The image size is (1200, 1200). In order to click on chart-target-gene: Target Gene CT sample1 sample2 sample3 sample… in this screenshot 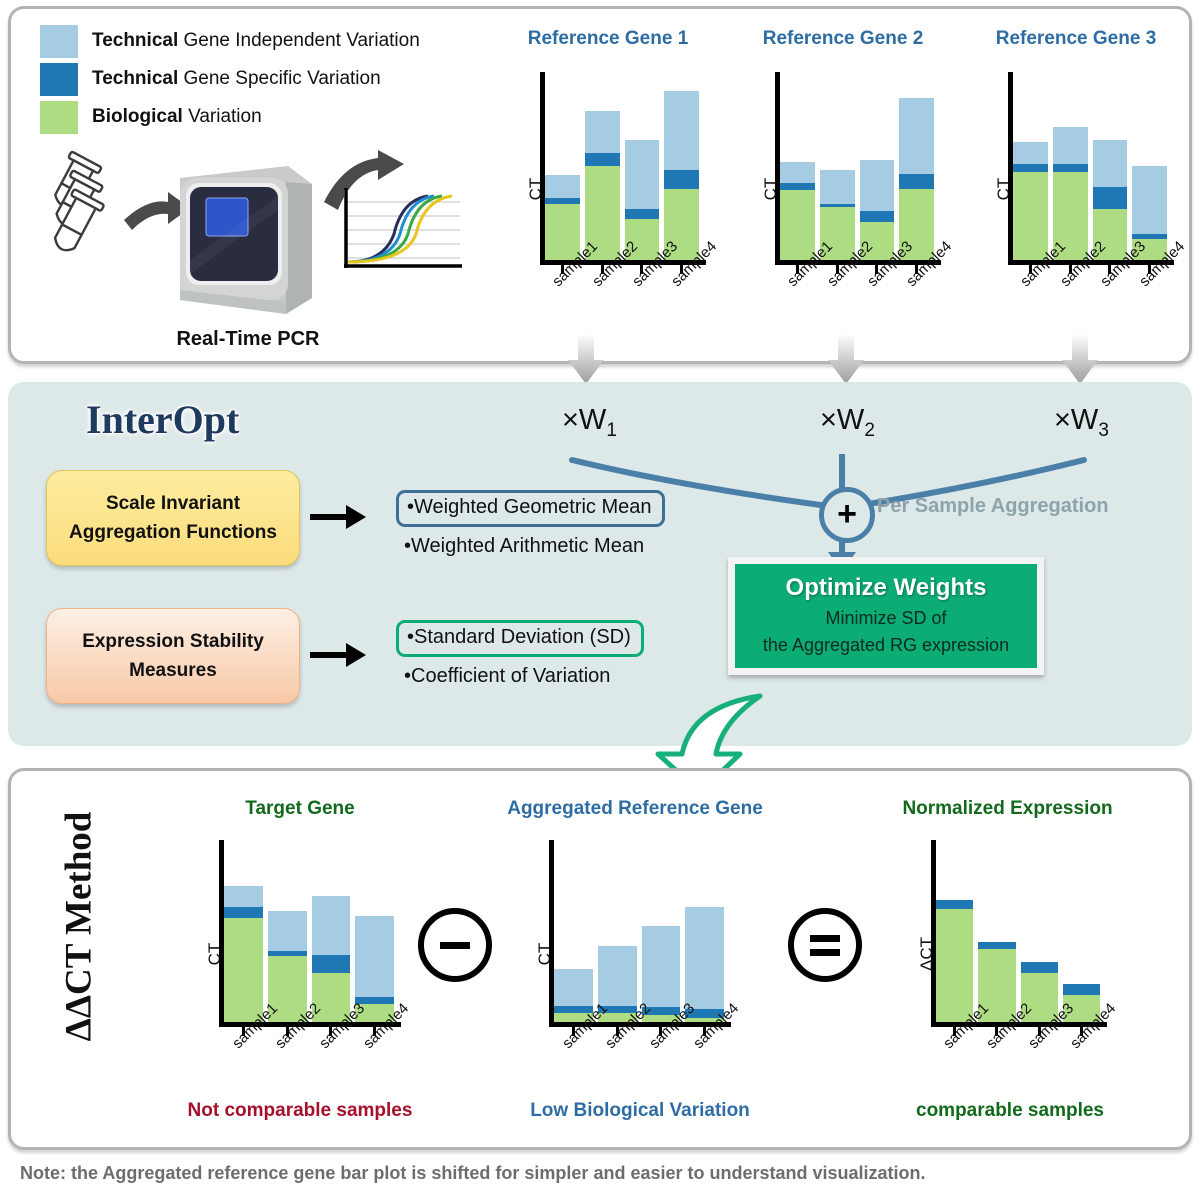, I will do `click(300, 948)`.